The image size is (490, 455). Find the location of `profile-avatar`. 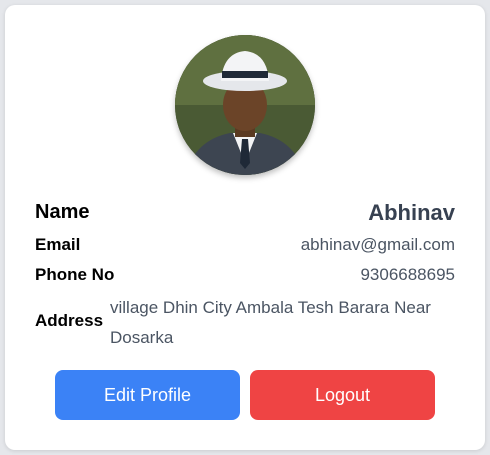

profile-avatar is located at coordinates (245, 105).